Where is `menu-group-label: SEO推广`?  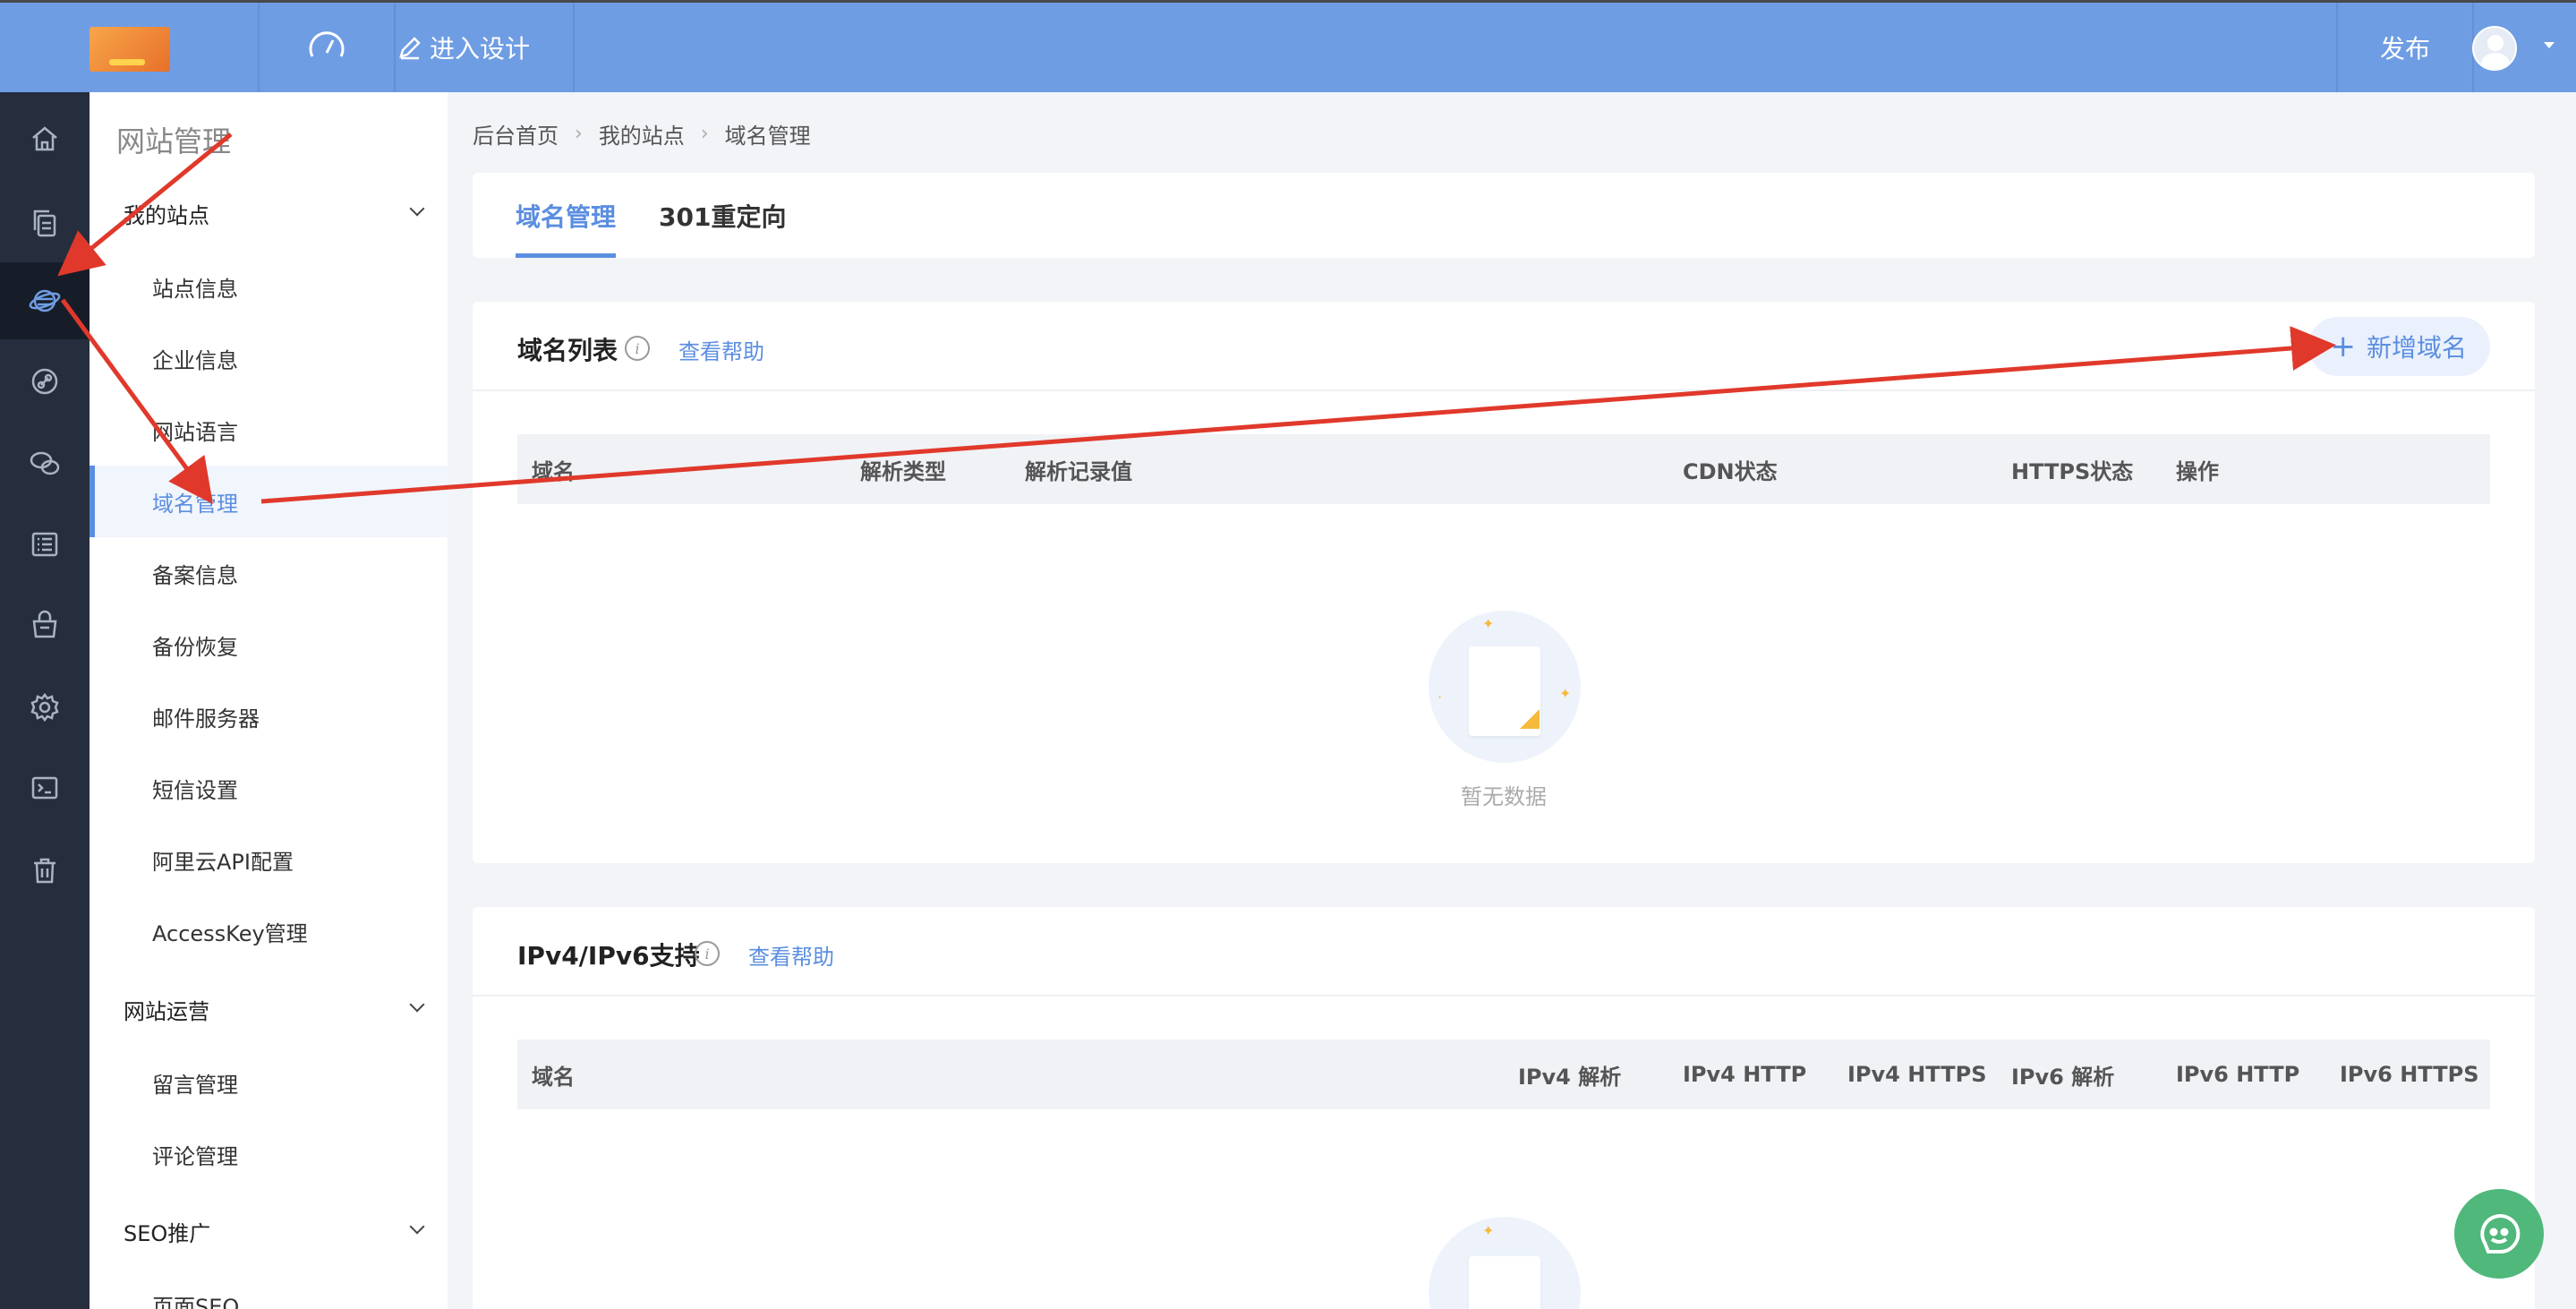 menu-group-label: SEO推广 is located at coordinates (167, 1233).